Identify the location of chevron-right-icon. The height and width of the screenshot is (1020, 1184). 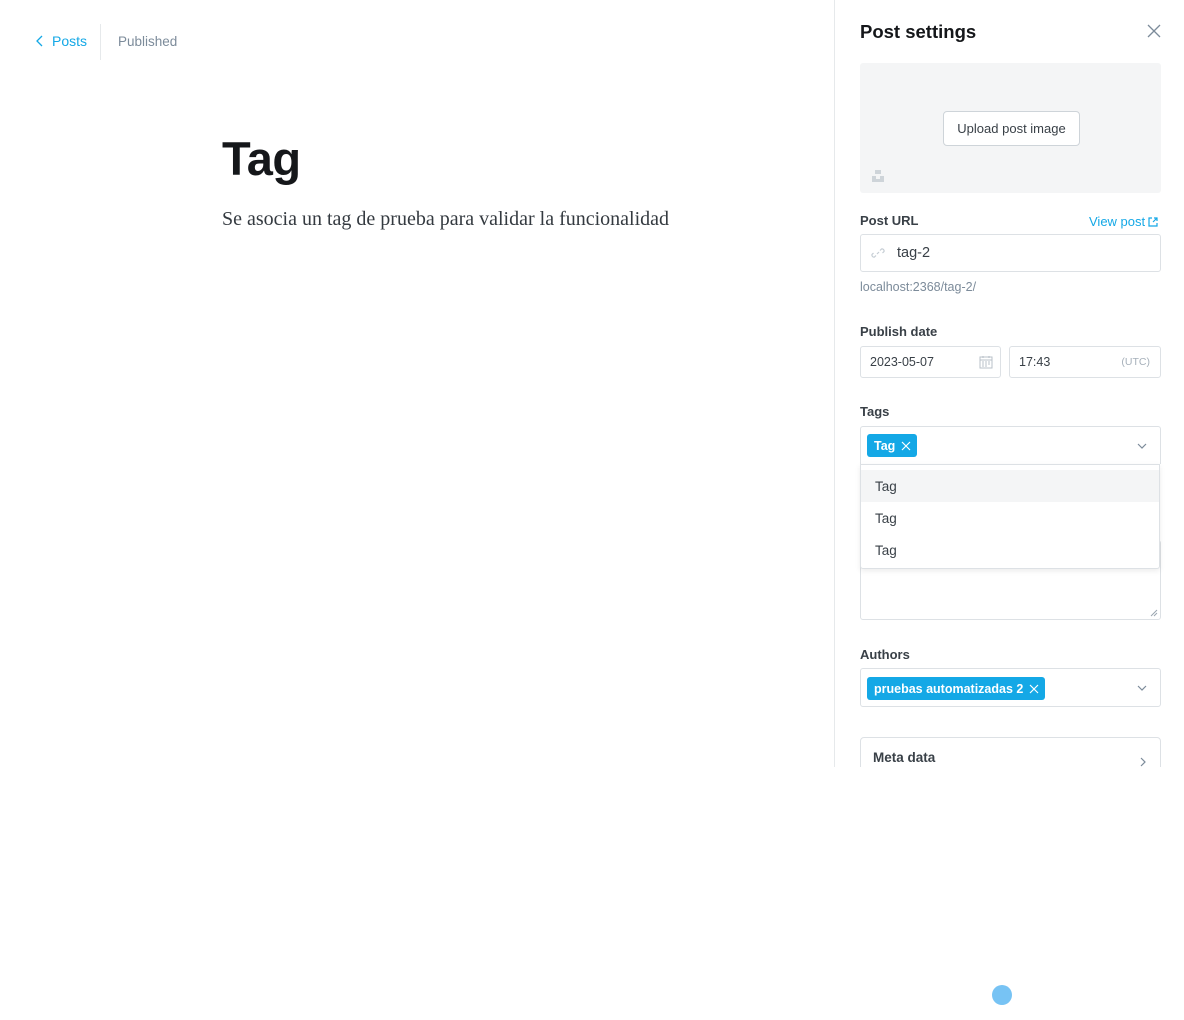
(1143, 762).